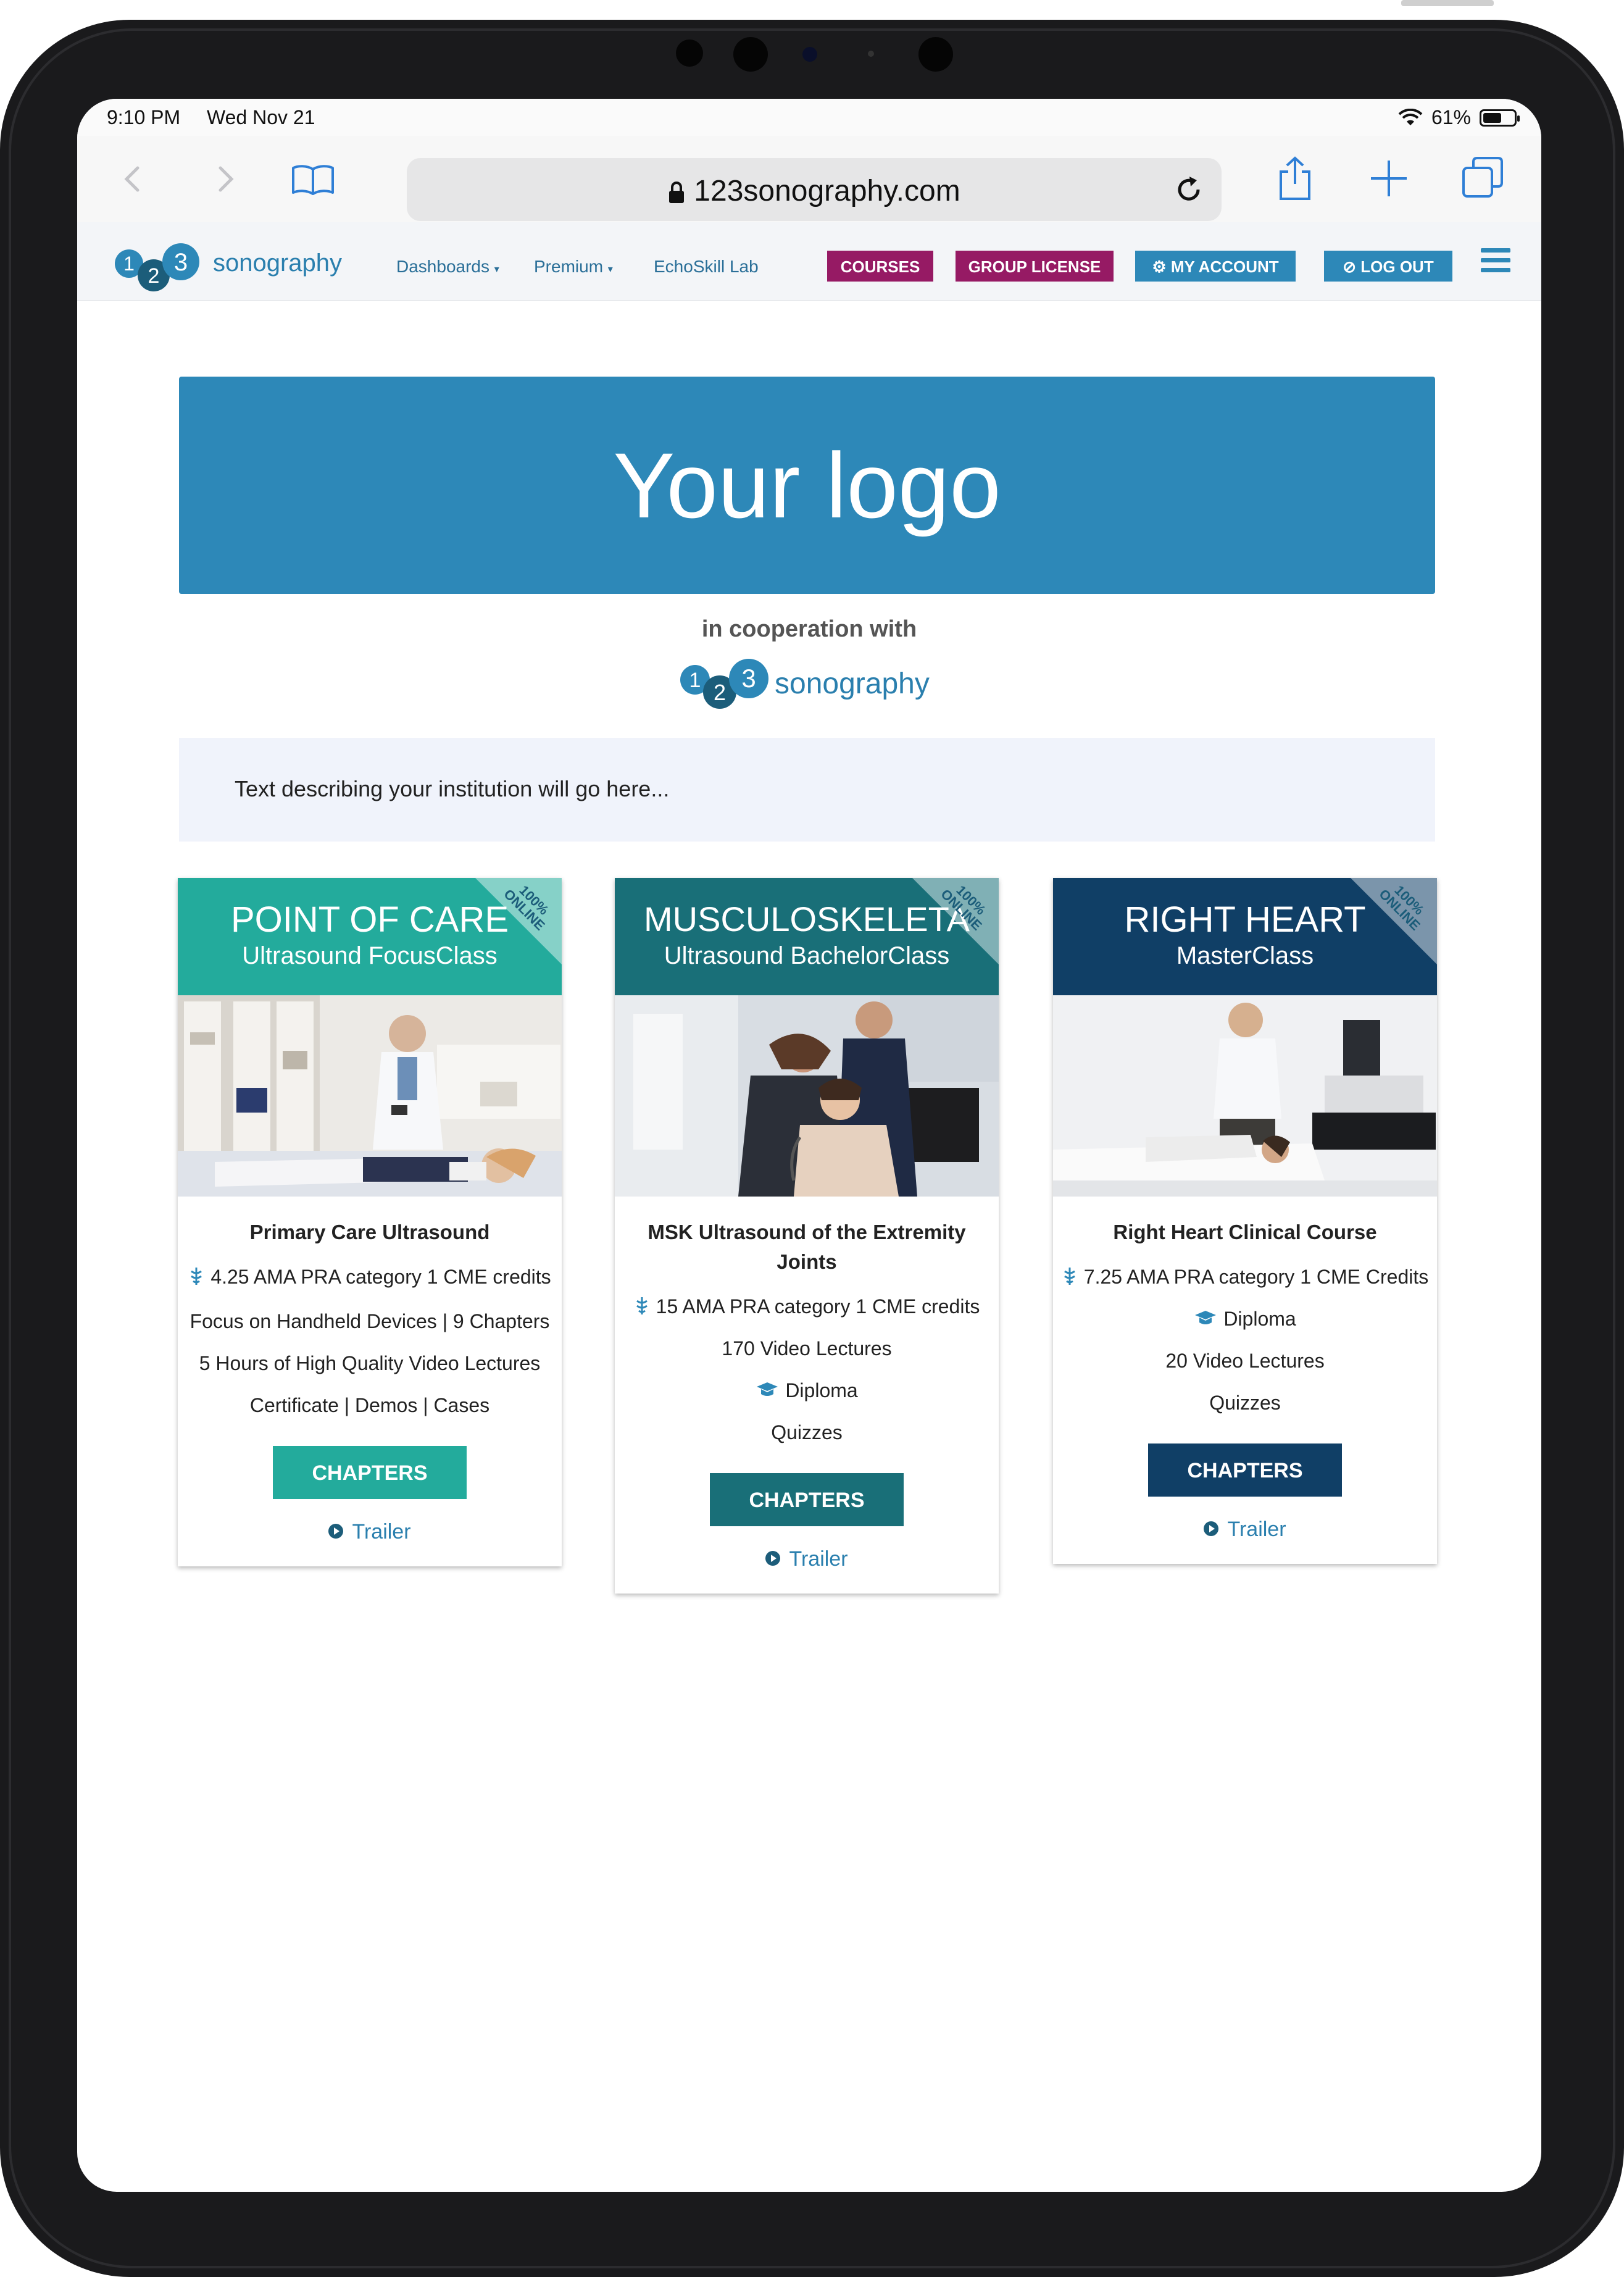 Image resolution: width=1624 pixels, height=2277 pixels. What do you see at coordinates (1352, 266) in the screenshot?
I see `power-icon: ⊘` at bounding box center [1352, 266].